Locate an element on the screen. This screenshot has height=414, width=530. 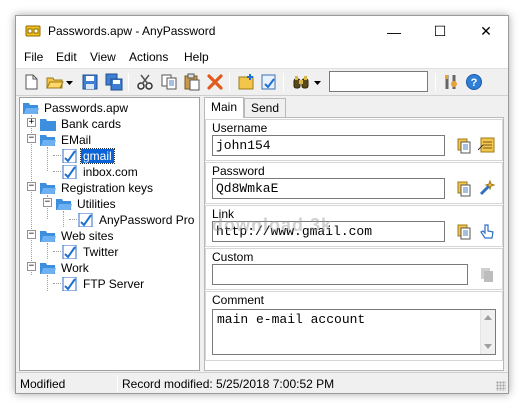
scroll-up-icon is located at coordinates (488, 317).